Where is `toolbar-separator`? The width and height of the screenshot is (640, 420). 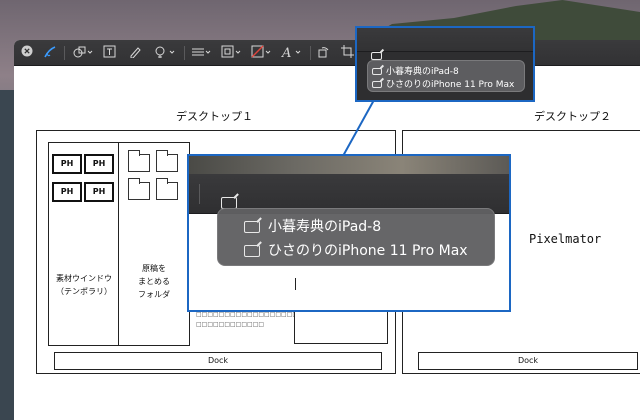
toolbar-separator is located at coordinates (199, 194).